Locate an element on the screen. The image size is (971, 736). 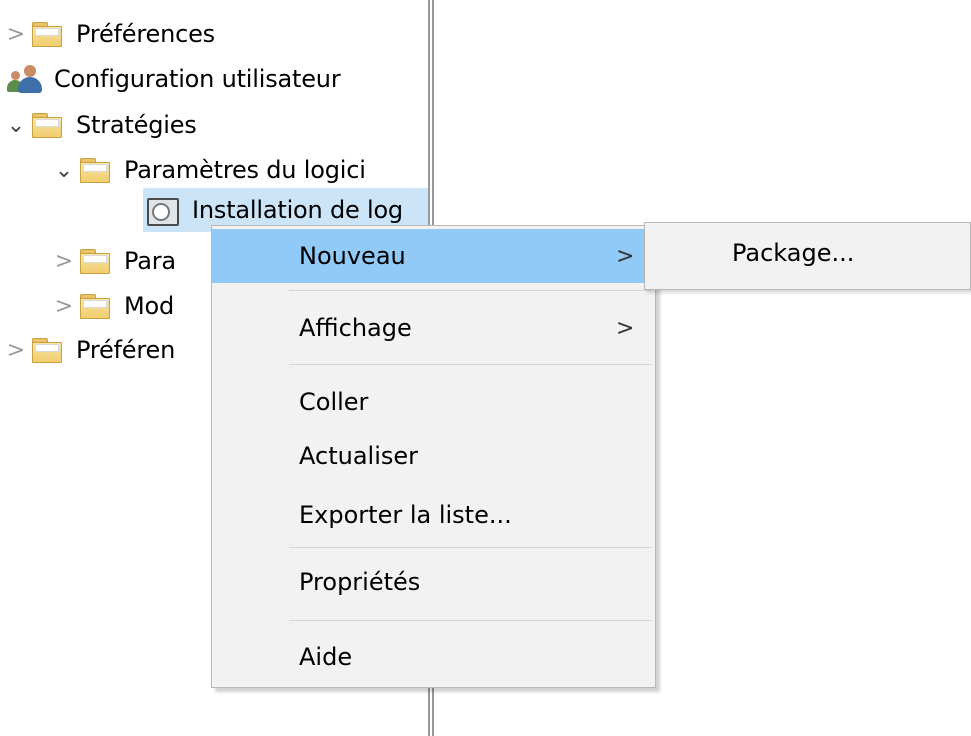
menu-item-label: Coller is located at coordinates (334, 402).